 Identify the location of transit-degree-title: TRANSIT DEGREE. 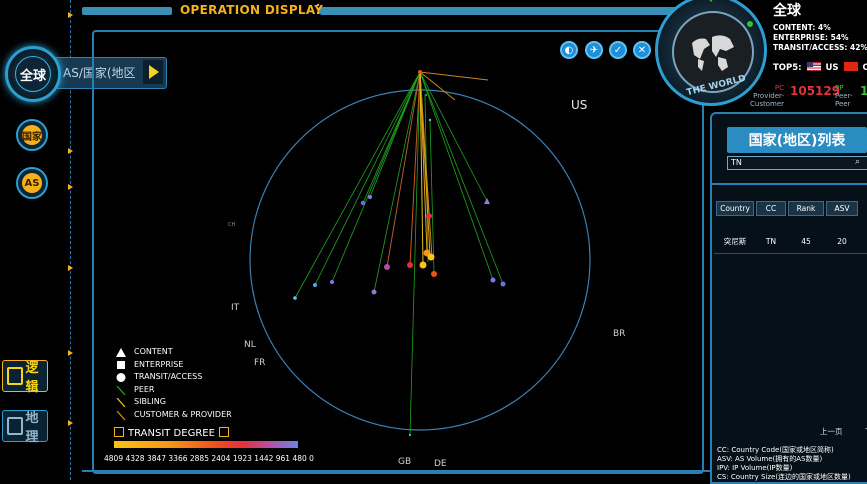
(171, 433).